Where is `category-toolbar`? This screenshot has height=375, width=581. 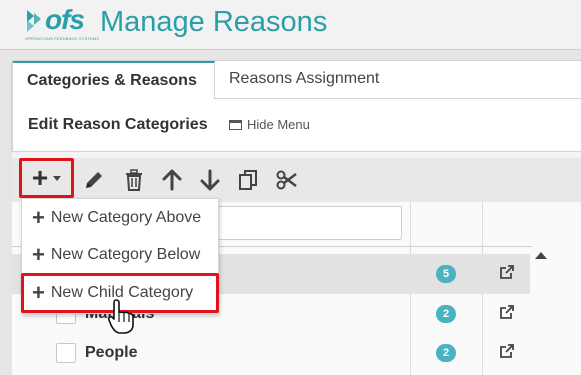
category-toolbar is located at coordinates (296, 180).